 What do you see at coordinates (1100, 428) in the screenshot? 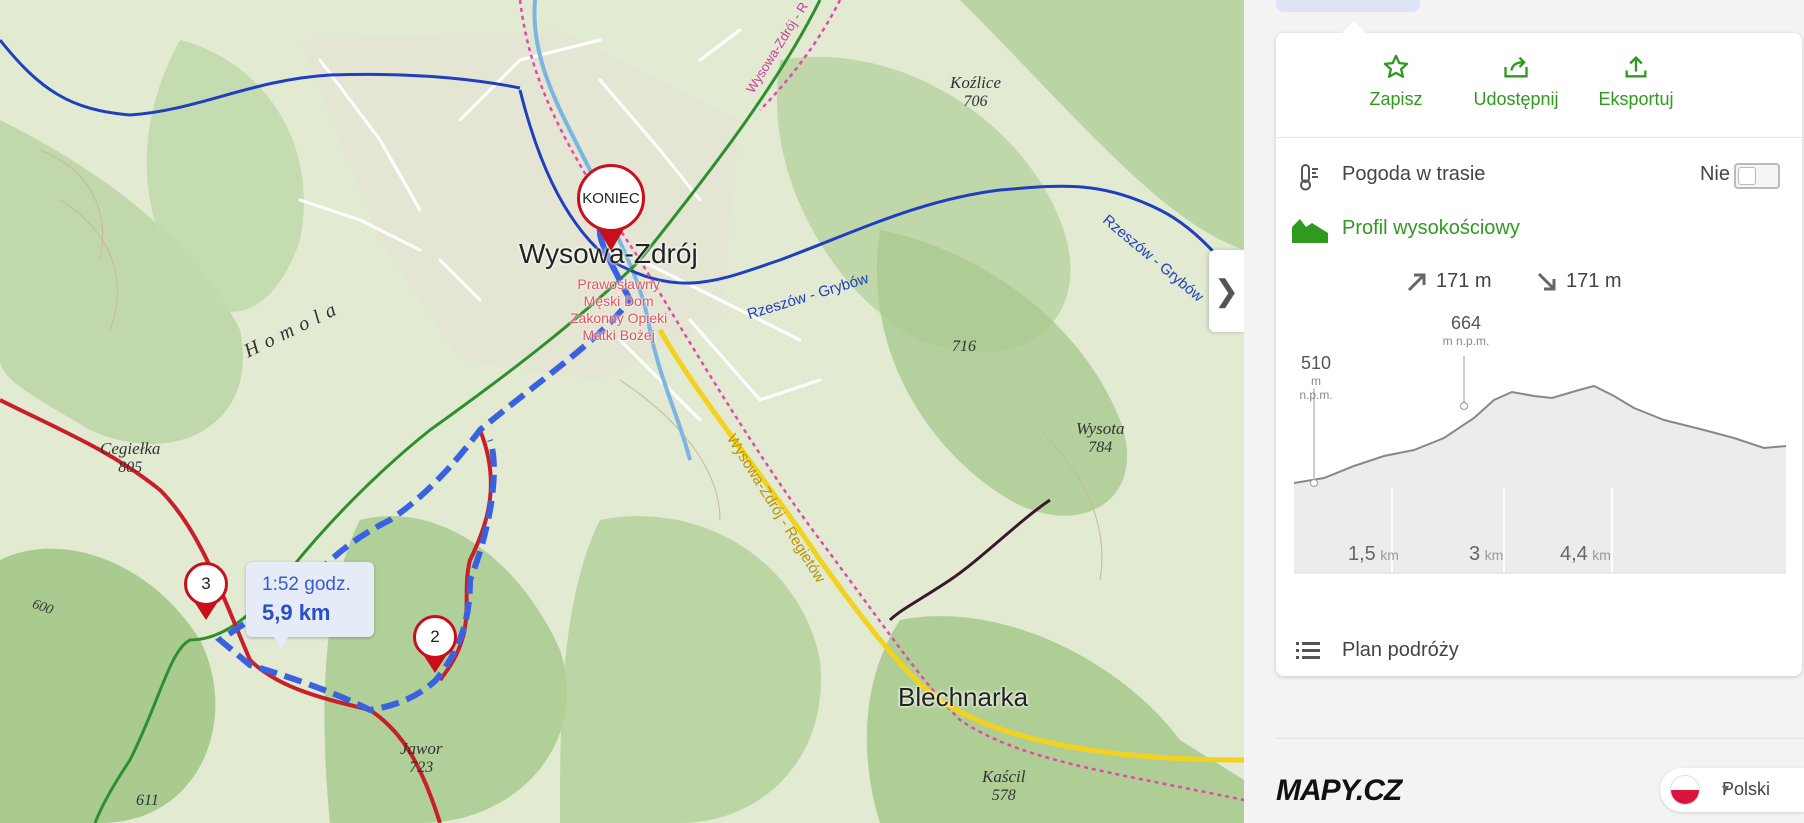
I see `peak-name: Wysota` at bounding box center [1100, 428].